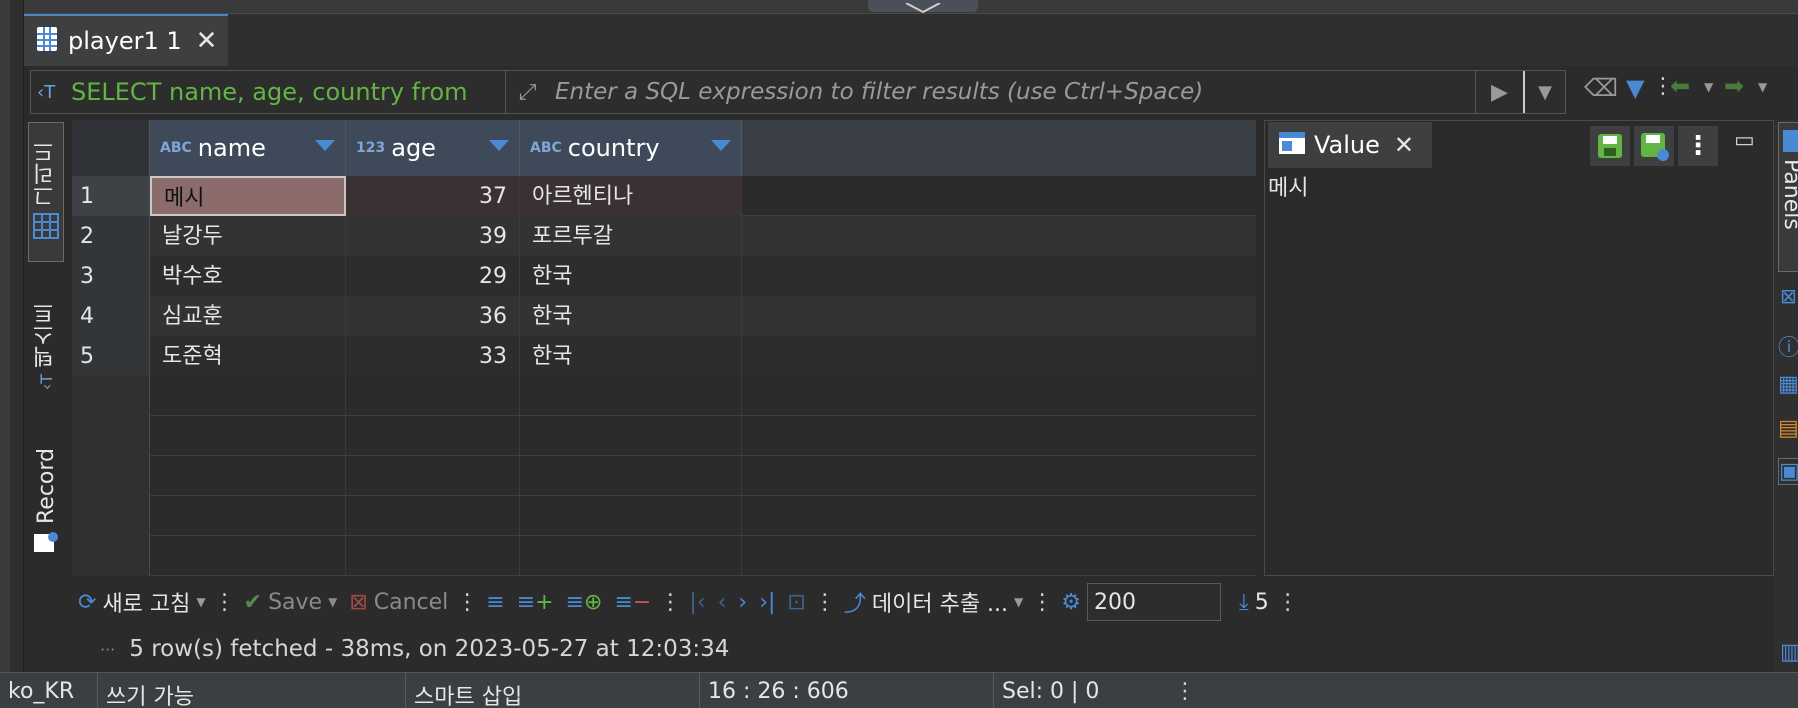  I want to click on value-panel-icon, so click(1292, 145).